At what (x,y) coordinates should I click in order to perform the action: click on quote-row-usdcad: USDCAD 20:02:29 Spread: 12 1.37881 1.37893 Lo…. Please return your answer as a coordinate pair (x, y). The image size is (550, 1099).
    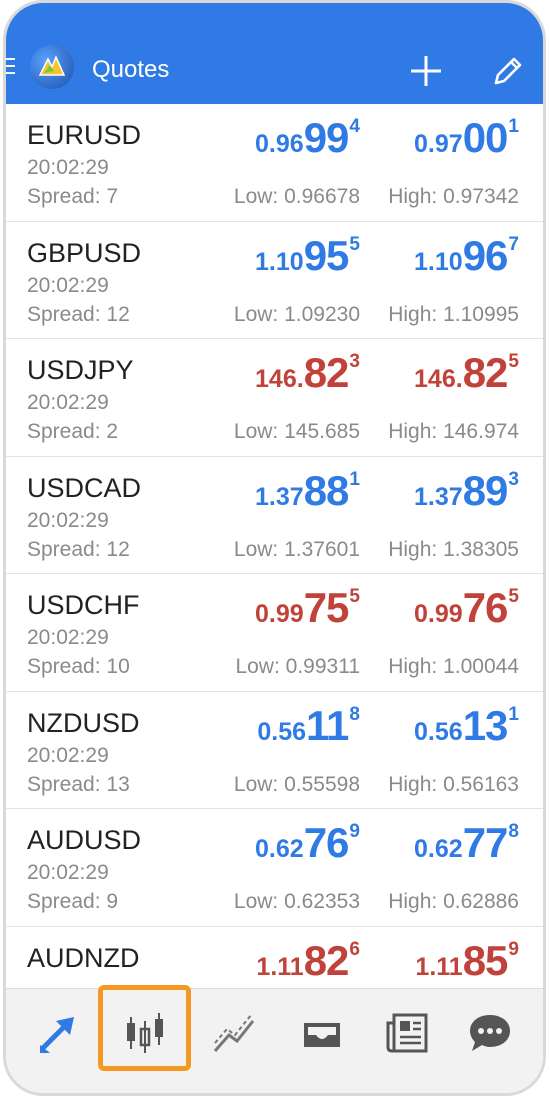
    Looking at the image, I should click on (274, 515).